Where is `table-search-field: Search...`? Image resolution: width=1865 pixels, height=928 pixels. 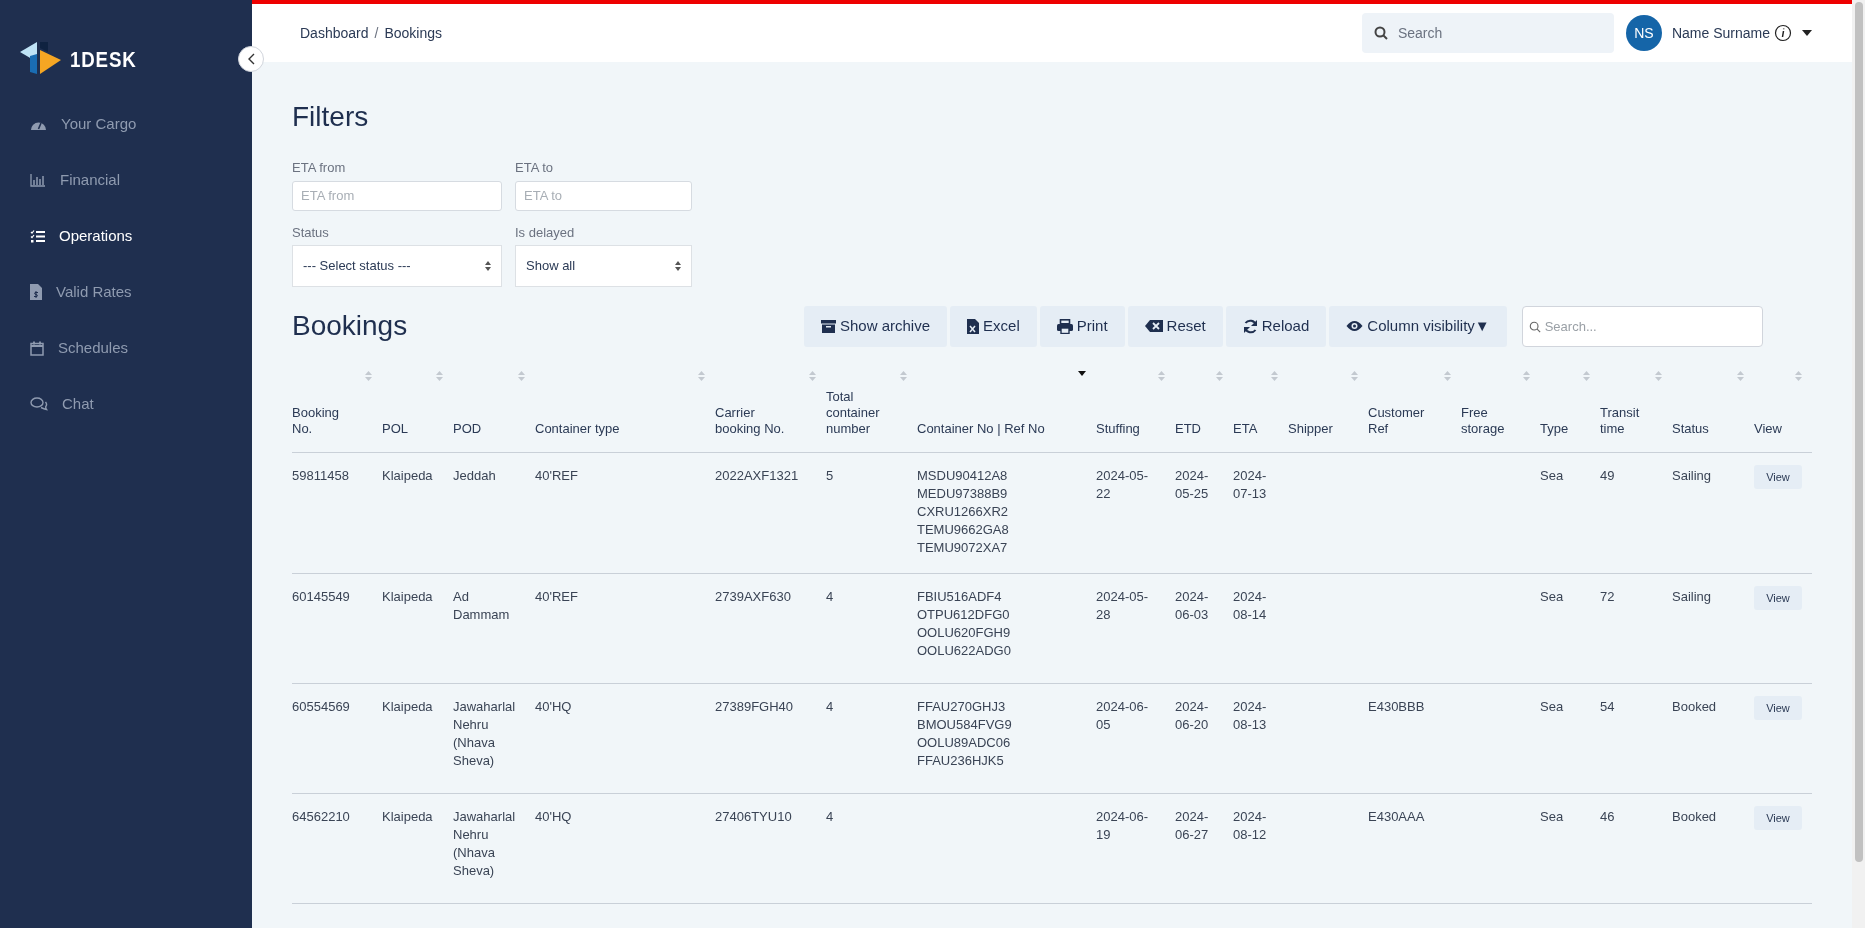
table-search-field: Search... is located at coordinates (1642, 326).